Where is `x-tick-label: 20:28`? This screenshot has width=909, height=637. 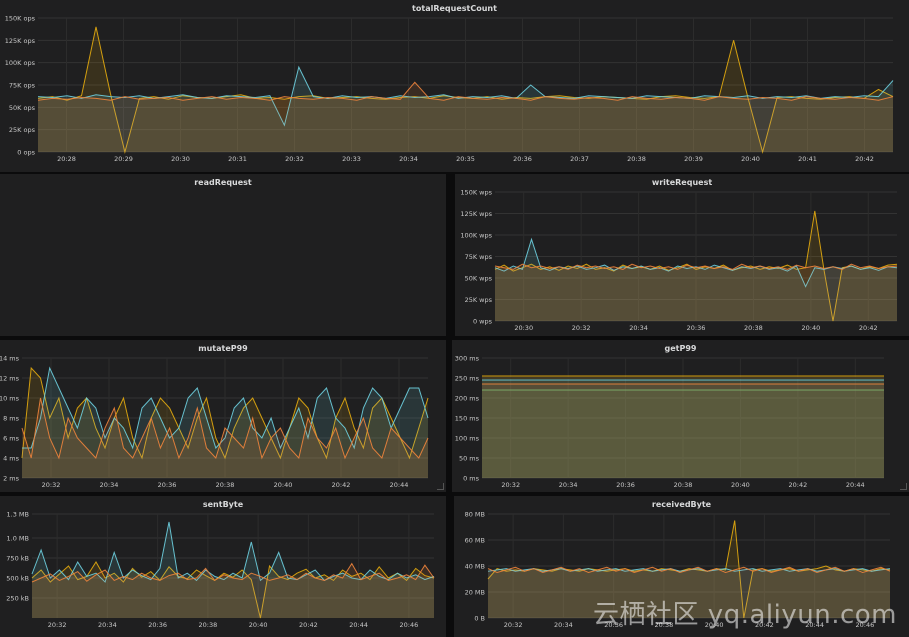 x-tick-label: 20:28 is located at coordinates (66, 159).